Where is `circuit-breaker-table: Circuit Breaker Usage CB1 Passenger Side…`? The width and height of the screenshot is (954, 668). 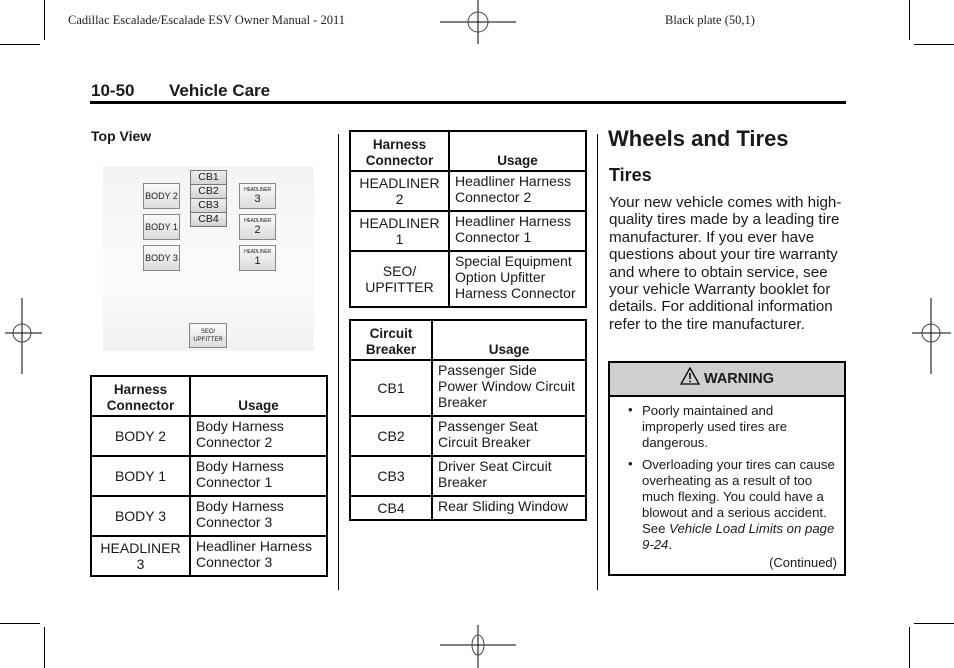 circuit-breaker-table: Circuit Breaker Usage CB1 Passenger Side… is located at coordinates (468, 420).